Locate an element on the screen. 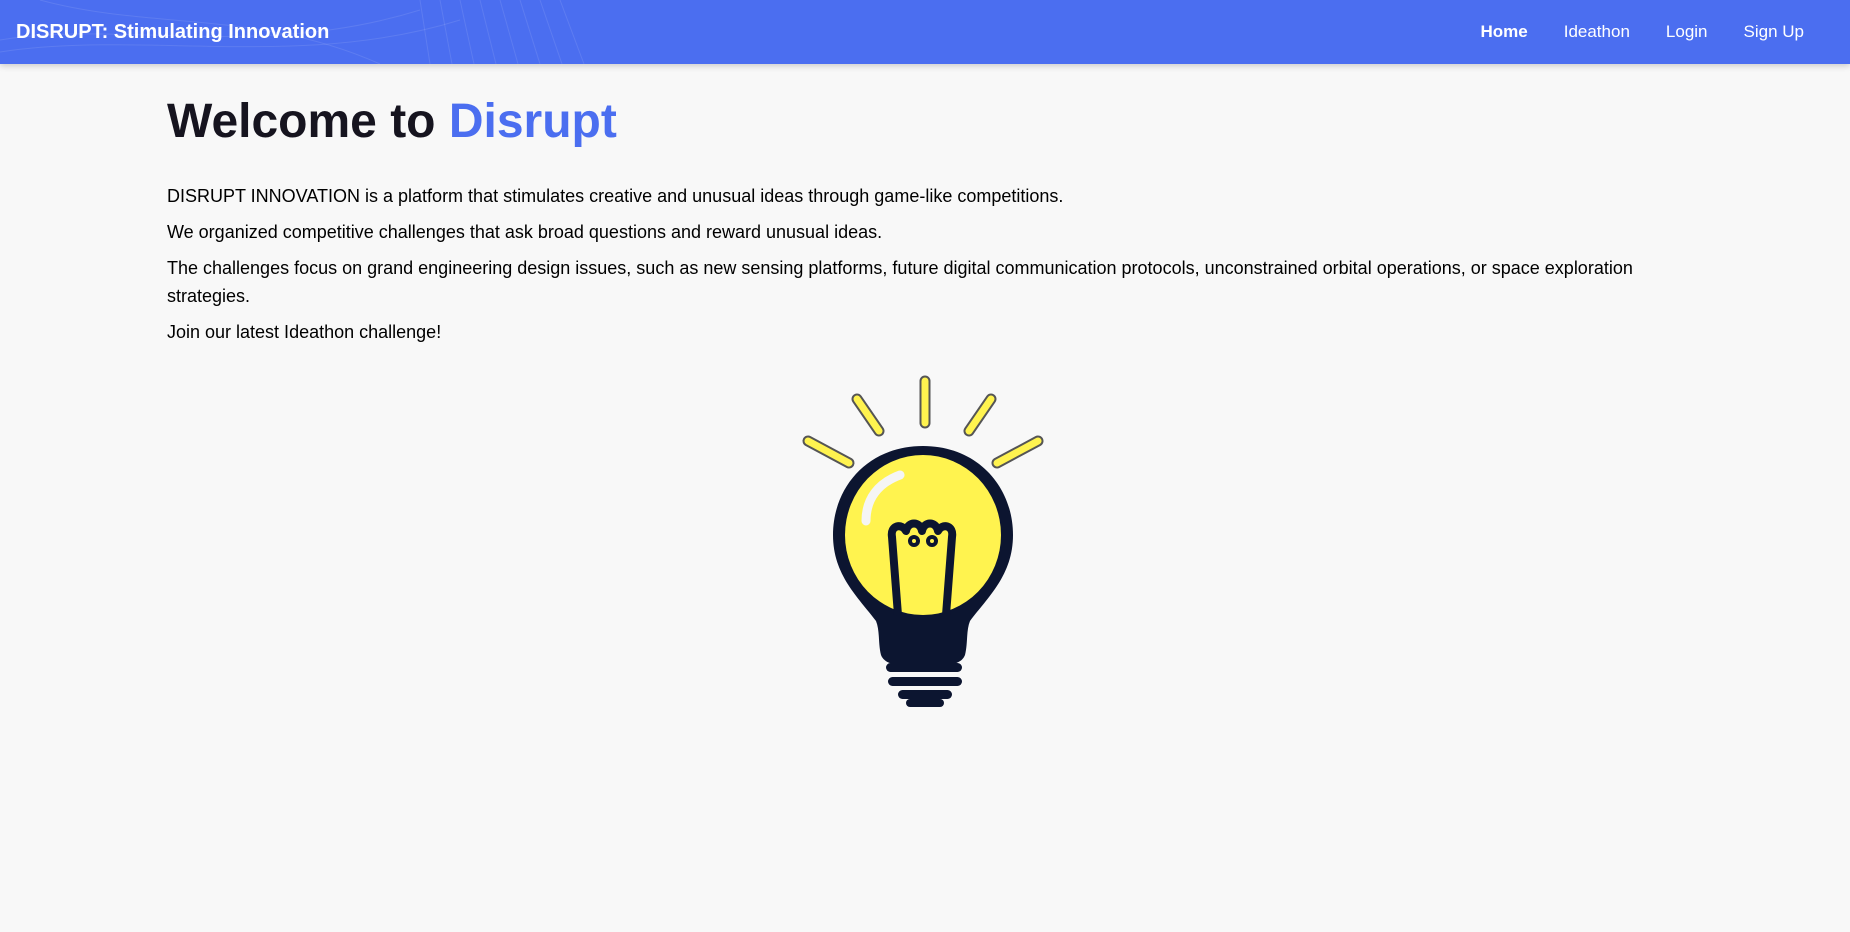  lightbulb-icon is located at coordinates (923, 541).